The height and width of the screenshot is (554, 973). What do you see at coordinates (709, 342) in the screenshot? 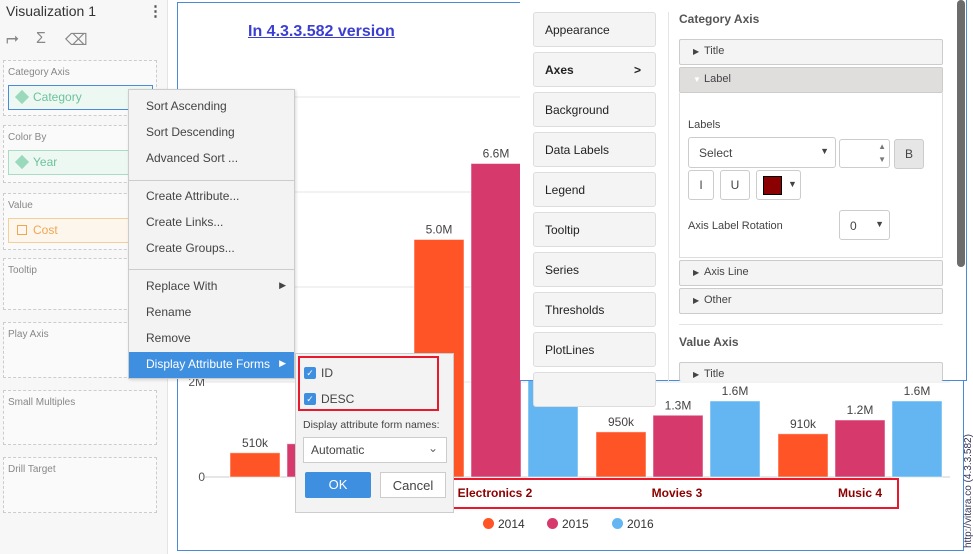
I see `value-axis-heading: Value Axis` at bounding box center [709, 342].